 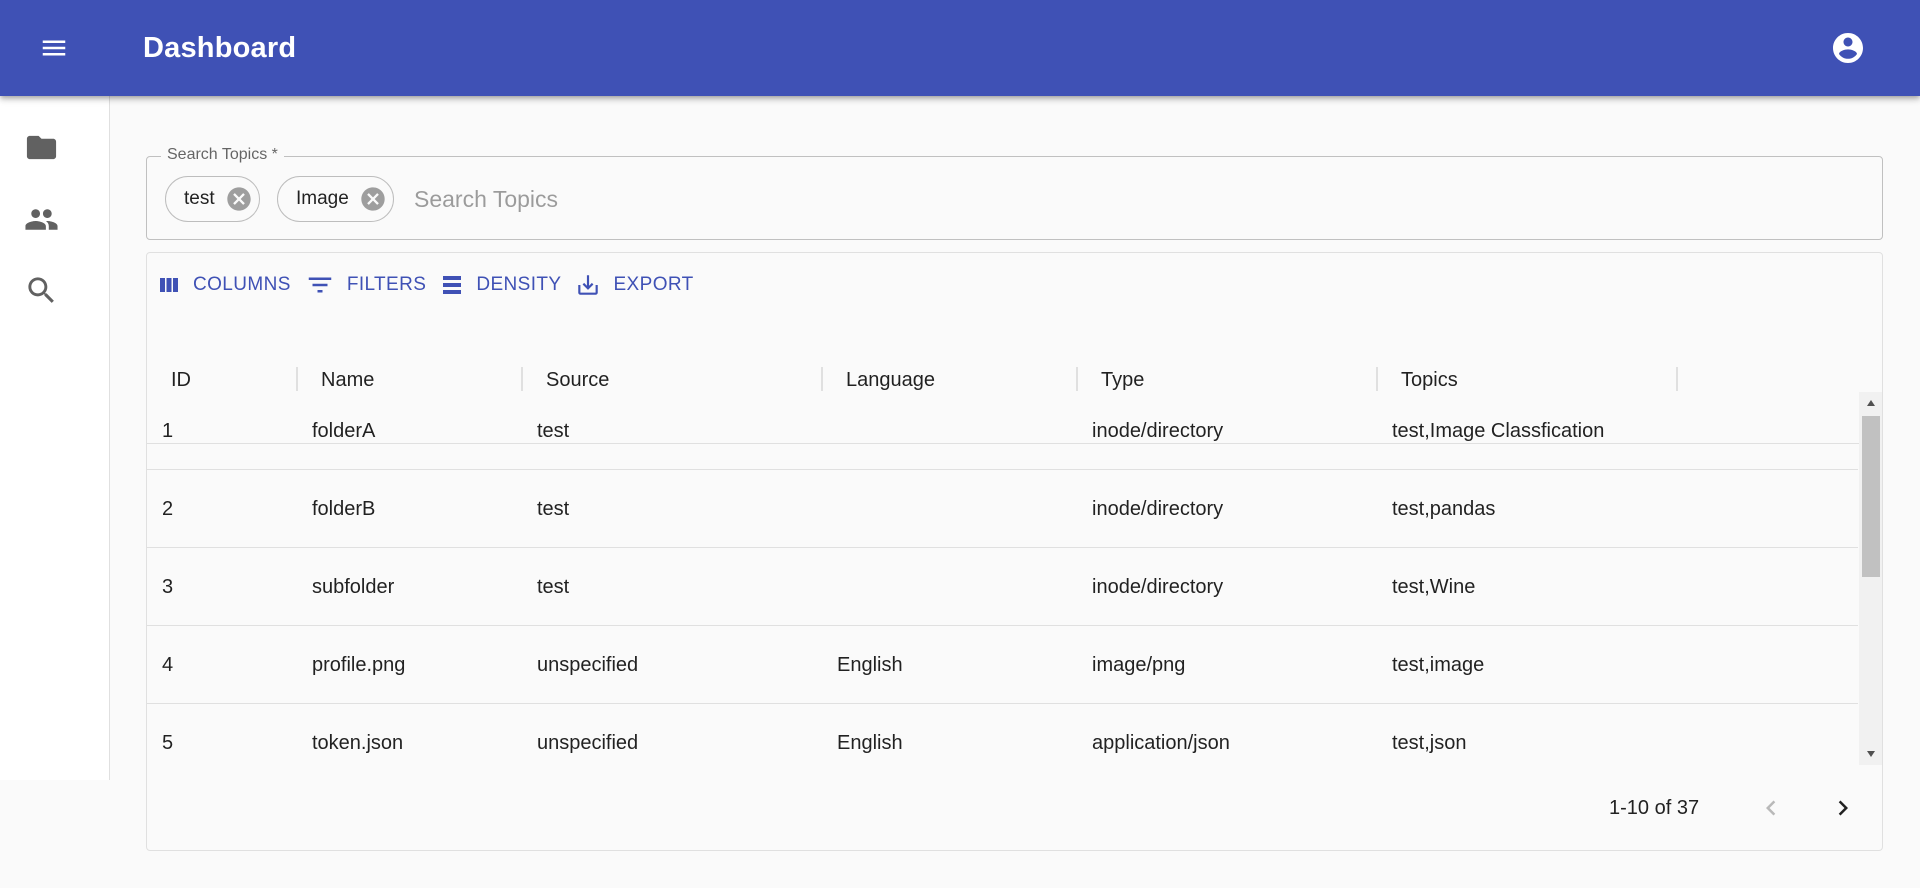 What do you see at coordinates (1498, 430) in the screenshot?
I see `cell-topics: test,Image Classfication` at bounding box center [1498, 430].